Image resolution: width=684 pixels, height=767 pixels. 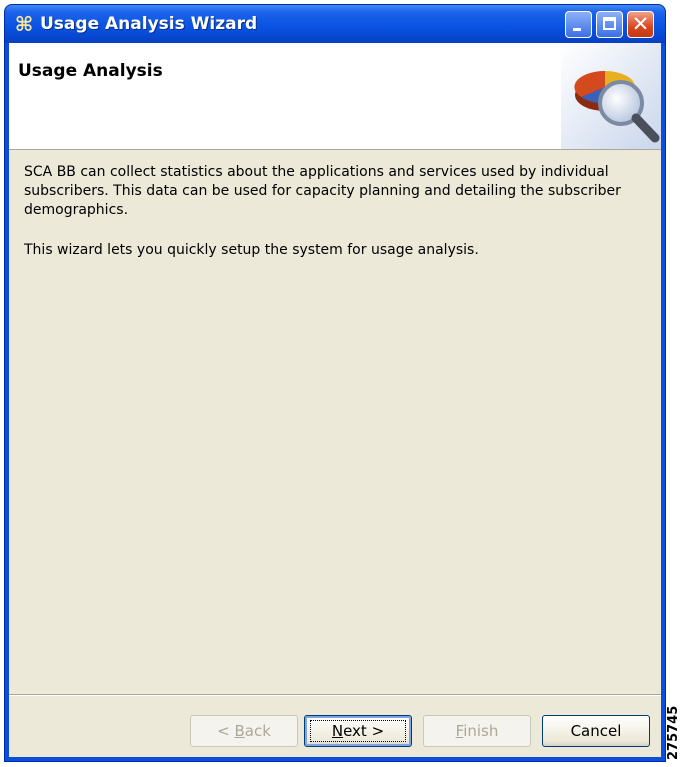 I want to click on maximize-button, so click(x=609, y=24).